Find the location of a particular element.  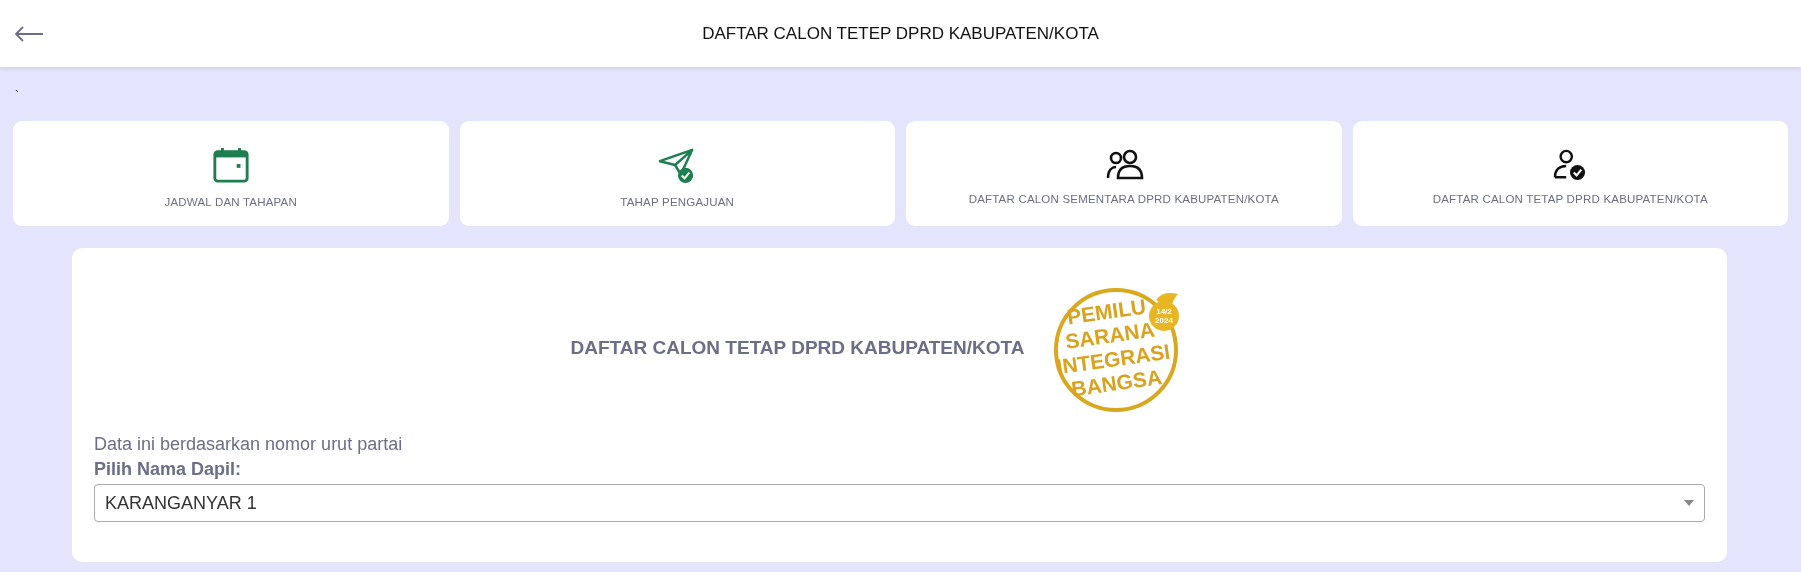

menu-card: DAFTAR CALON SEMENTARA DPRD KABUPATEN/KOTA is located at coordinates (1124, 173).